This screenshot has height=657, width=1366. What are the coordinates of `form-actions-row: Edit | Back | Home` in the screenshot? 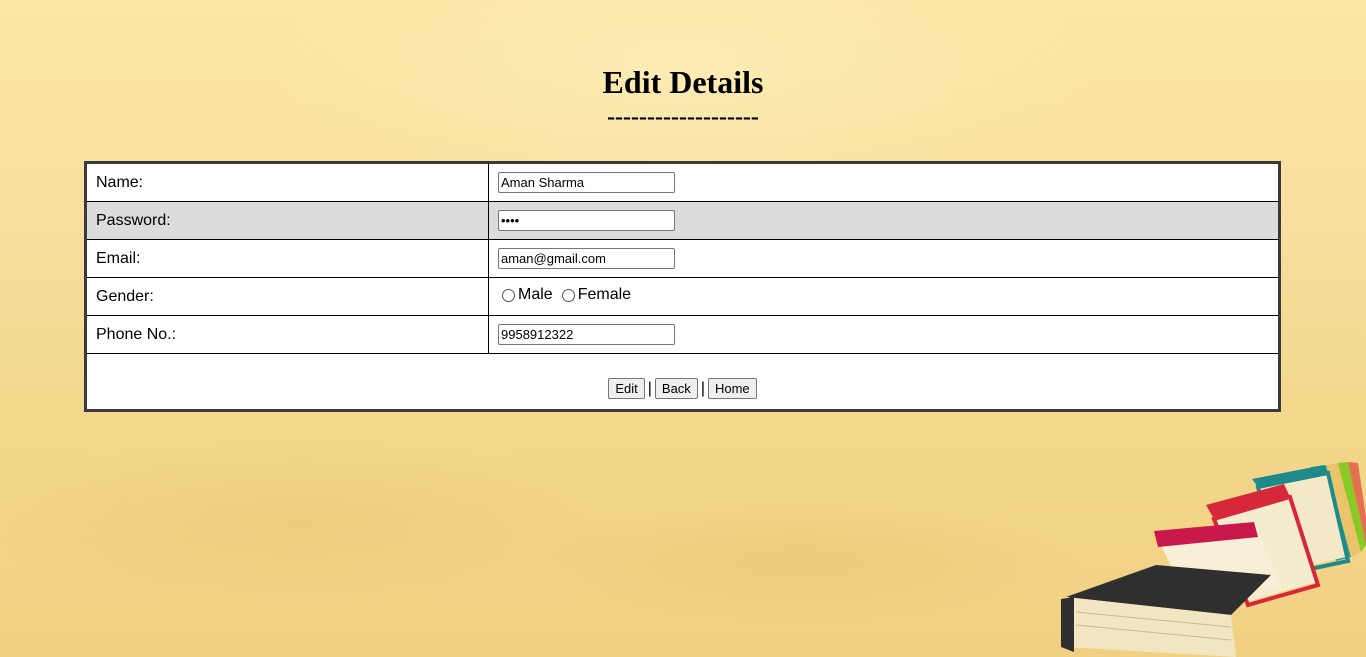 It's located at (682, 382).